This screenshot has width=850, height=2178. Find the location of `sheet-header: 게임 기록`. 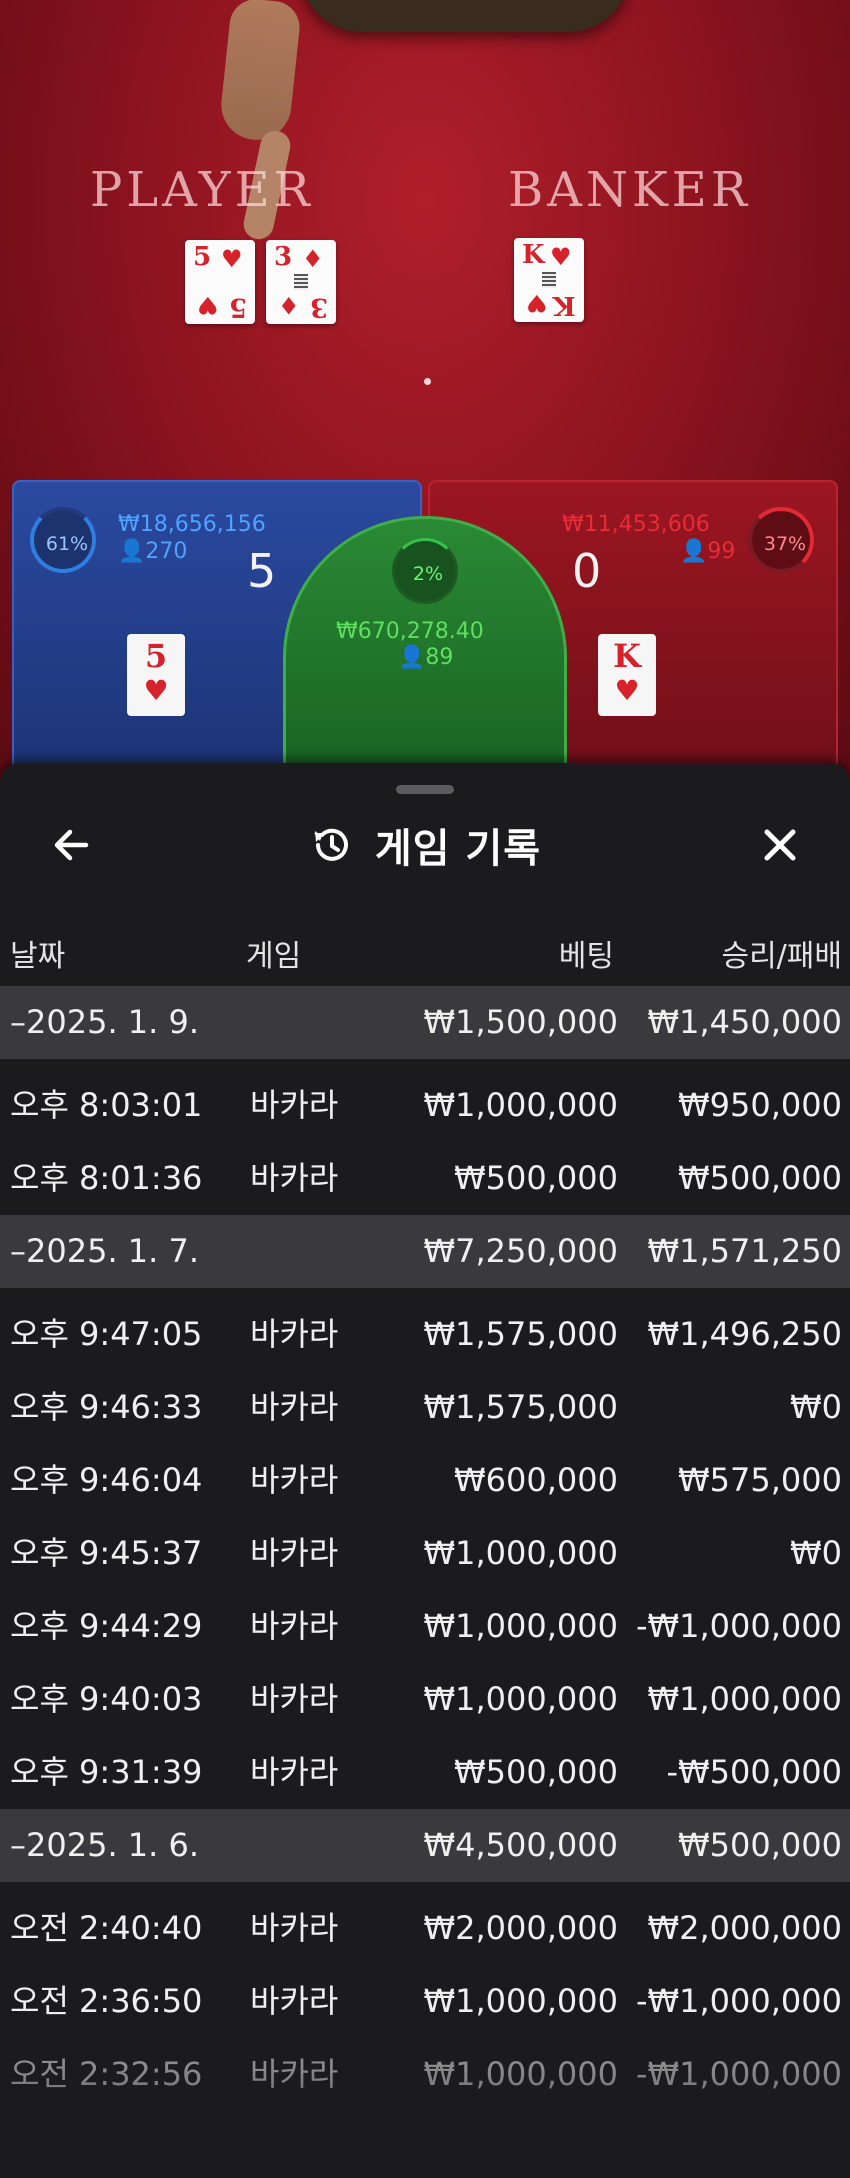

sheet-header: 게임 기록 is located at coordinates (425, 845).